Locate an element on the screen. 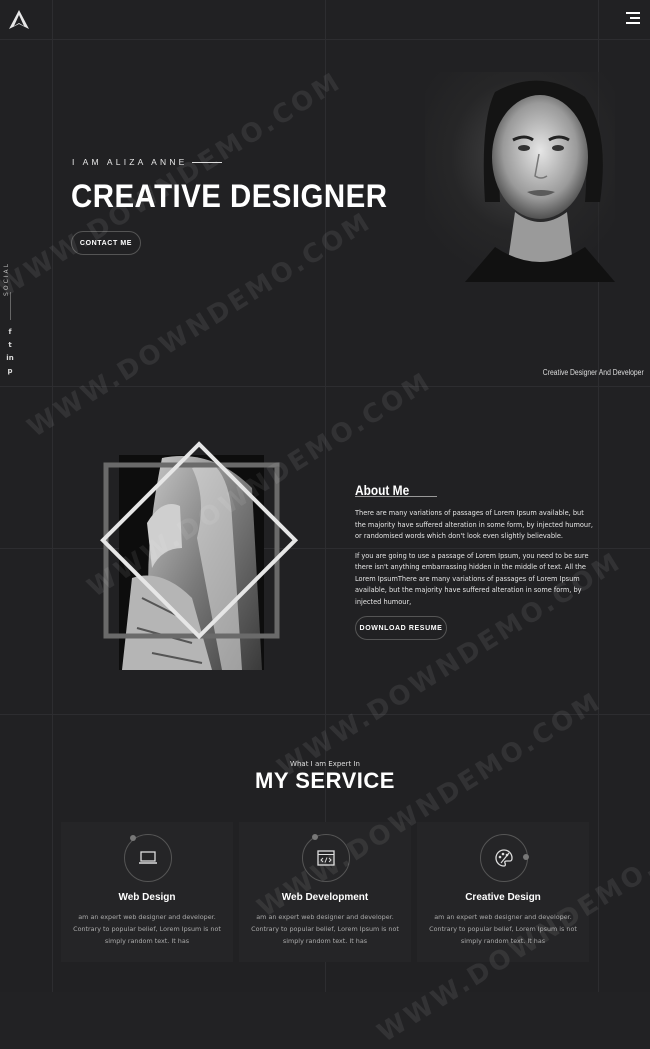 This screenshot has width=650, height=1049. palette-icon is located at coordinates (504, 858).